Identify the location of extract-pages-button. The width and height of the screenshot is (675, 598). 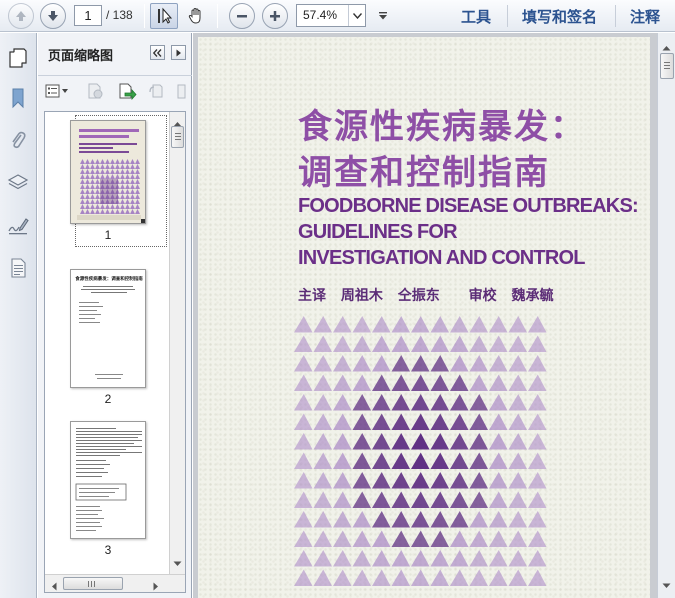
(127, 91).